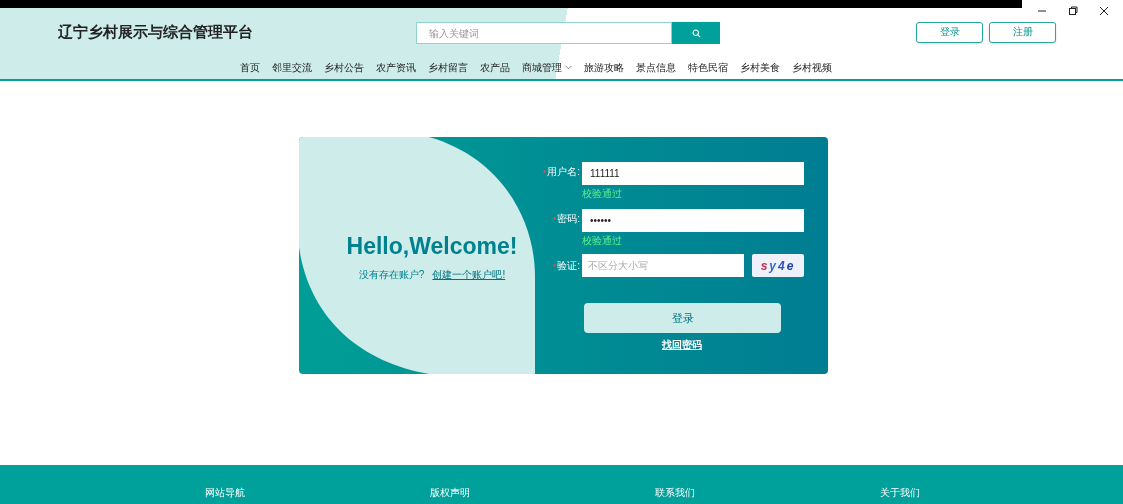 The height and width of the screenshot is (504, 1123). I want to click on field-label: 用户名:, so click(563, 172).